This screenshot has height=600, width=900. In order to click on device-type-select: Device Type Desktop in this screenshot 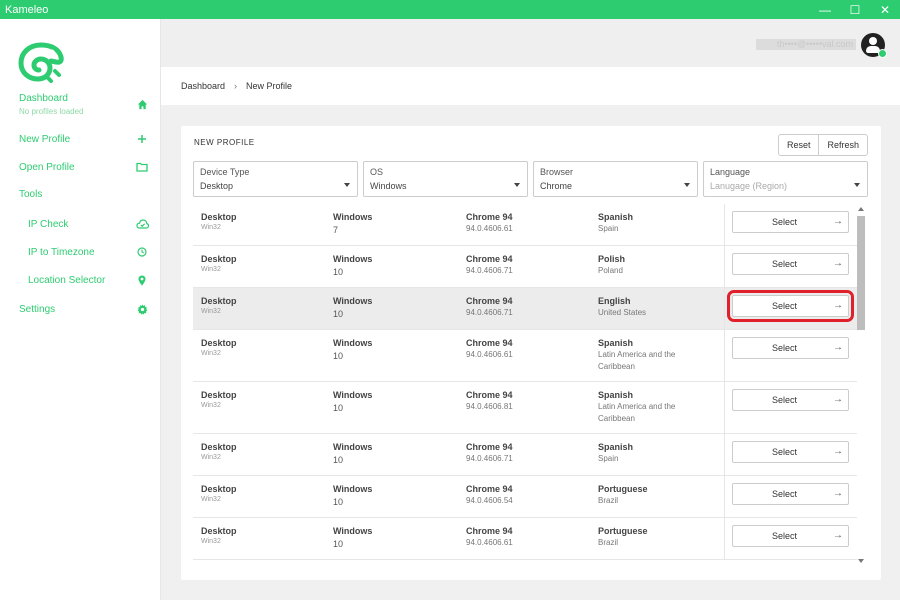, I will do `click(275, 179)`.